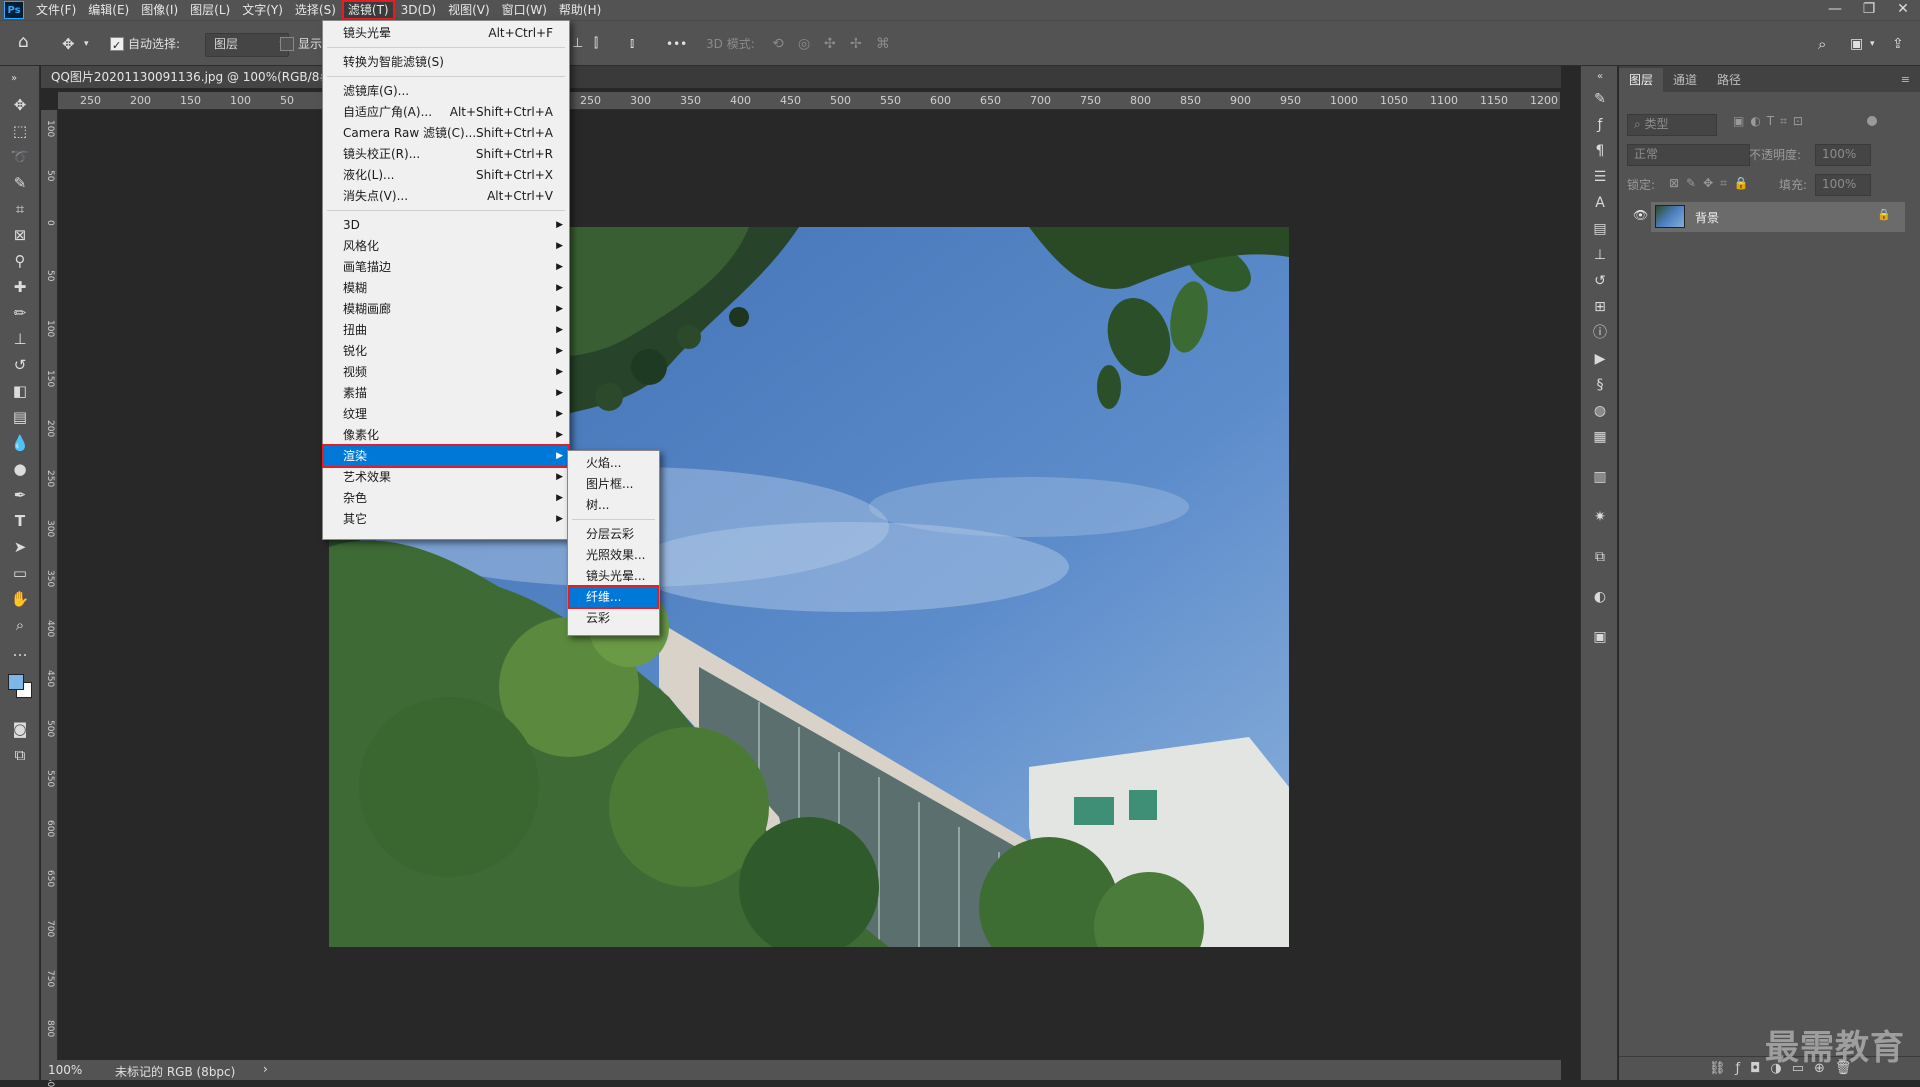  Describe the element at coordinates (1600, 517) in the screenshot. I see `light-icon: ✷` at that location.